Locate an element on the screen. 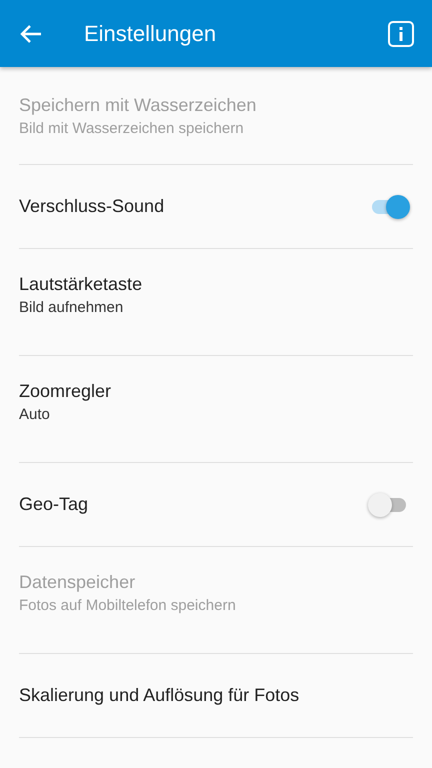 This screenshot has width=432, height=768. setting-title: Skalierung und Auflösung für Fotos is located at coordinates (159, 695).